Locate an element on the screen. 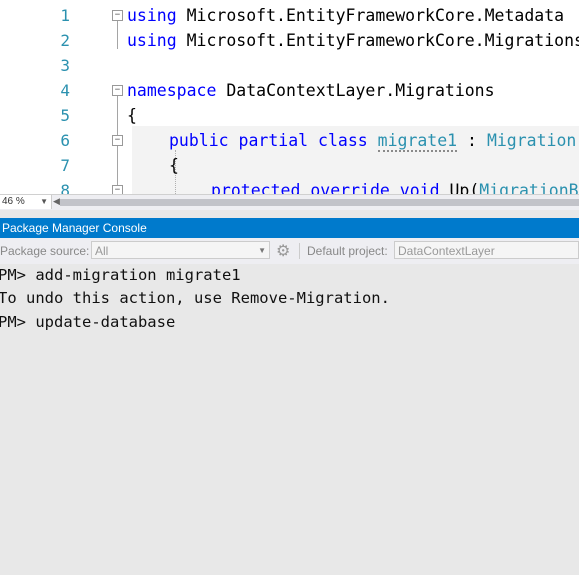  line-number: 6 is located at coordinates (65, 140).